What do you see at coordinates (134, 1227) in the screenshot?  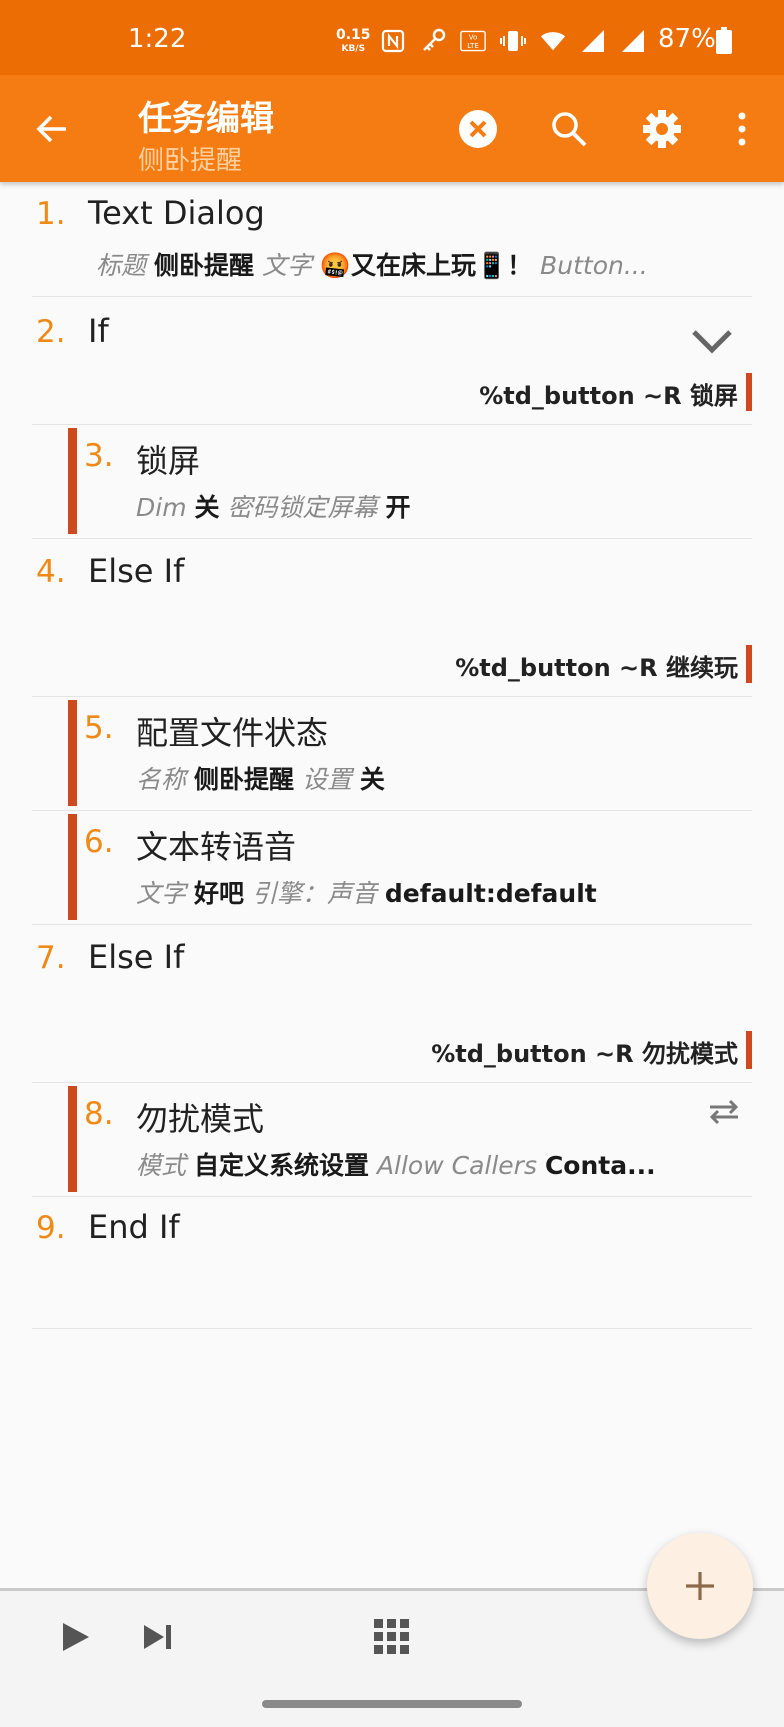 I see `action-name: End If` at bounding box center [134, 1227].